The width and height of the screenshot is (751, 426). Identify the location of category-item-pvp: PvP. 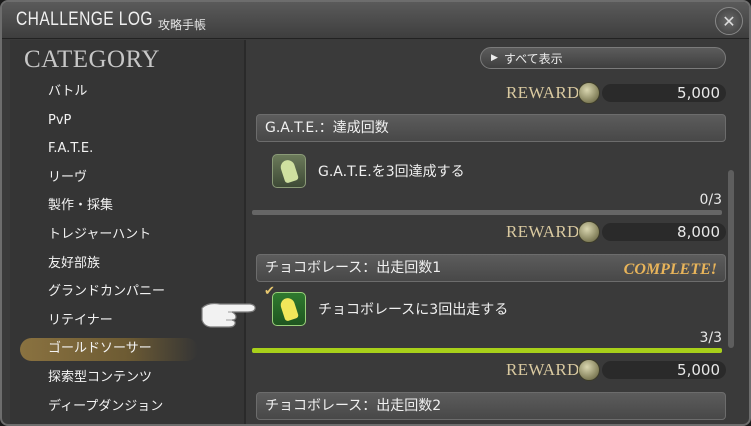
(127, 121).